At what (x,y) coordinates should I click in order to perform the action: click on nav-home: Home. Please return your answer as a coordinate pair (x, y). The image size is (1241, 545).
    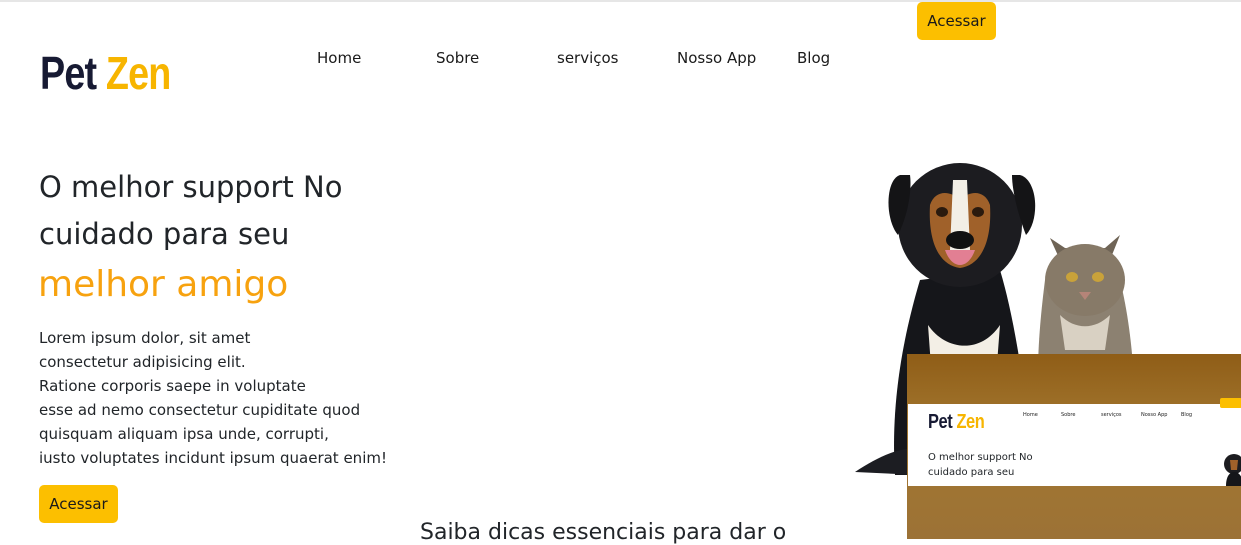
    Looking at the image, I should click on (339, 58).